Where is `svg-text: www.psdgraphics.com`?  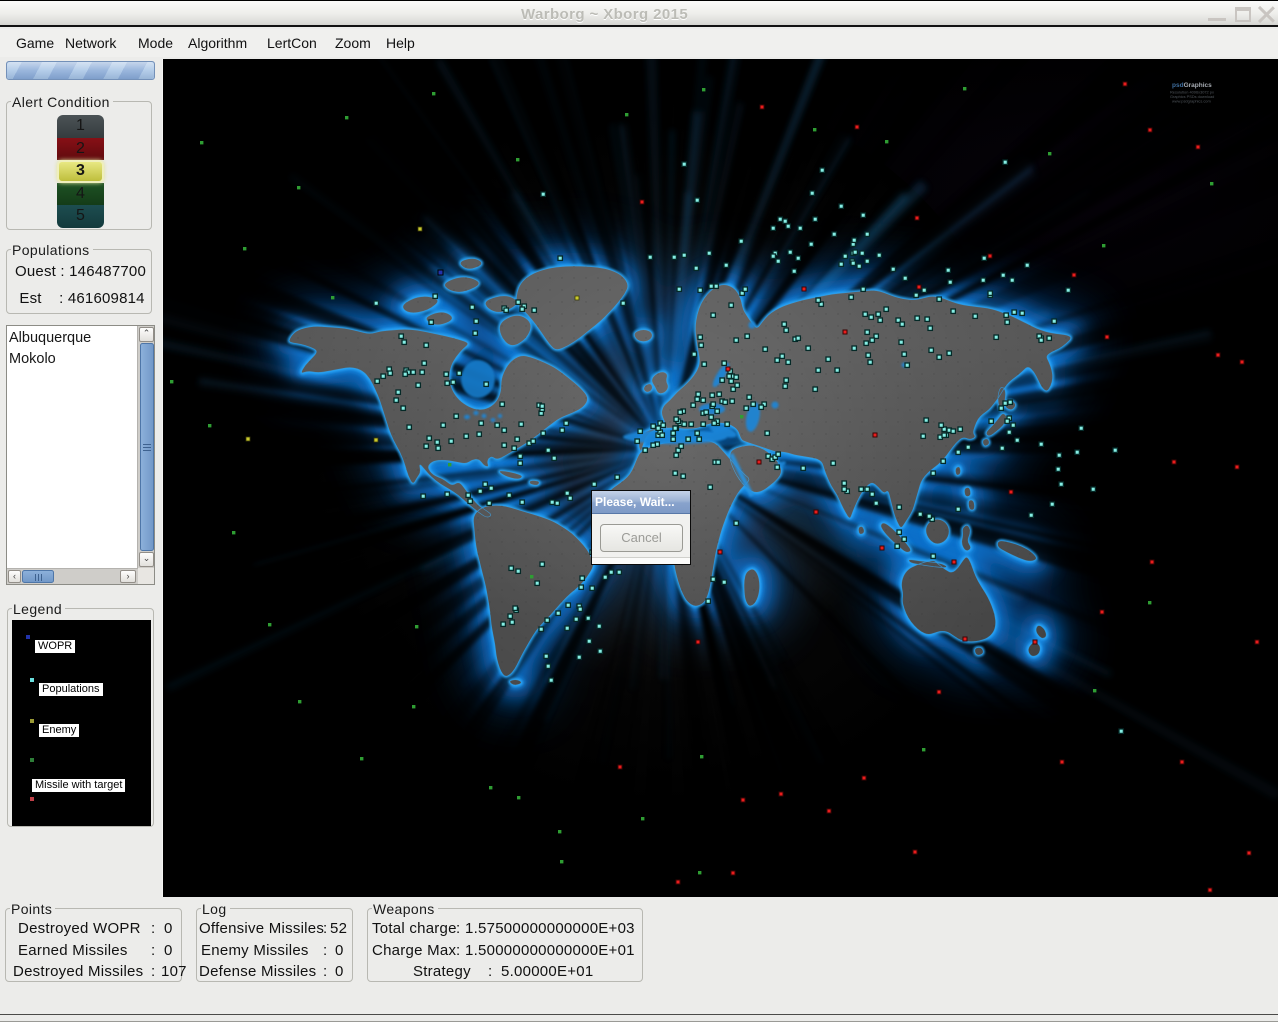
svg-text: www.psdgraphics.com is located at coordinates (1191, 101).